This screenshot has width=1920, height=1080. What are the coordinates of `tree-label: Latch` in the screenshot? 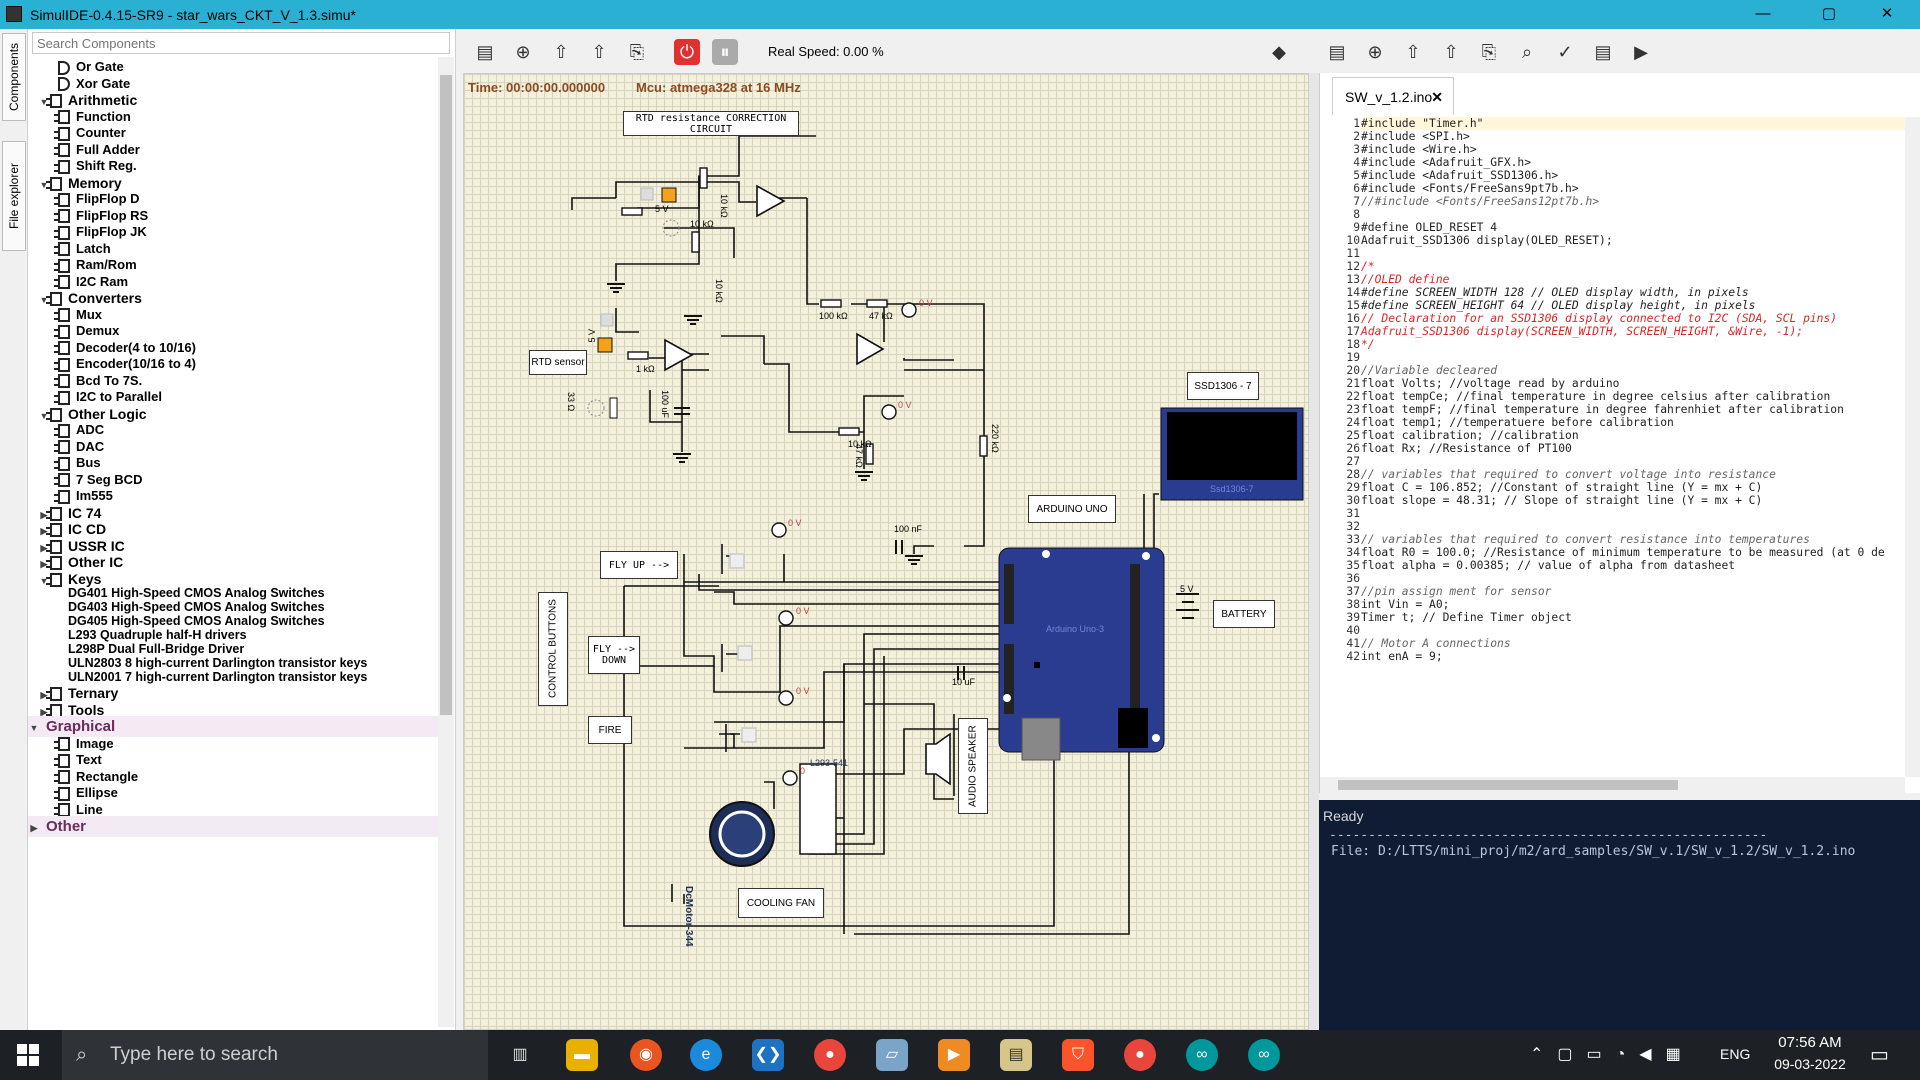 It's located at (93, 248).